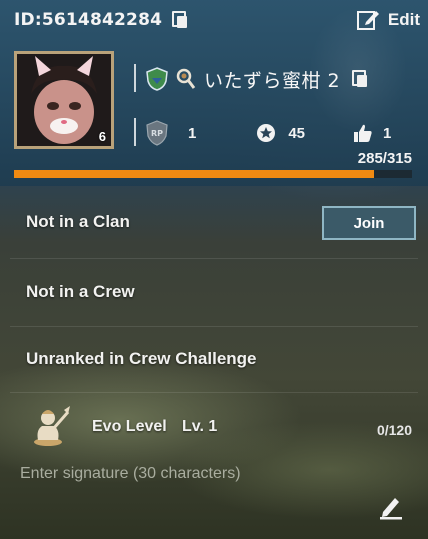 The width and height of the screenshot is (428, 539). Describe the element at coordinates (369, 223) in the screenshot. I see `join-clan-button: Join` at that location.